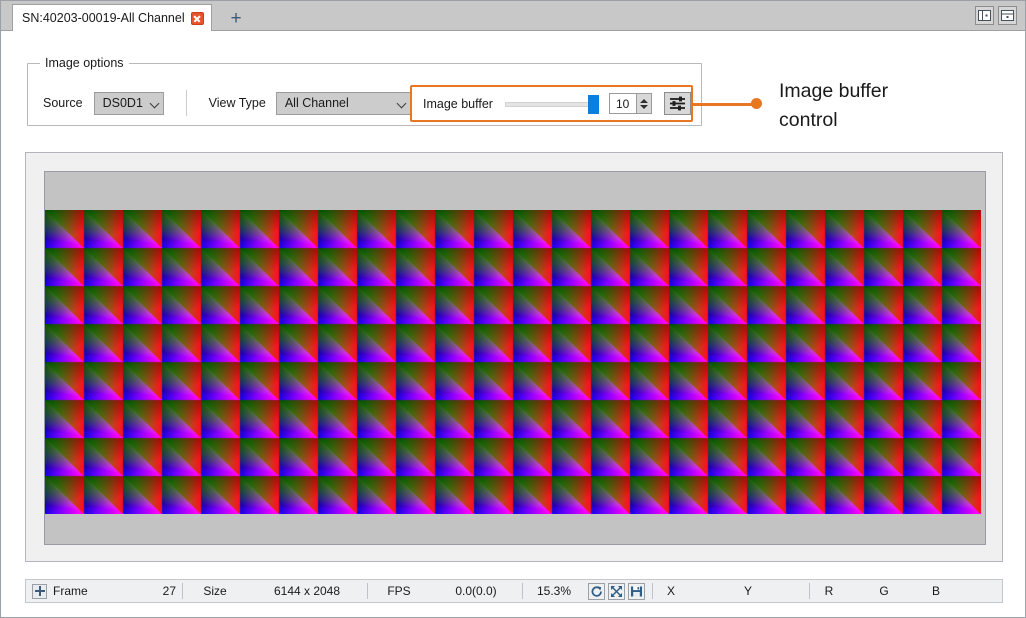 The height and width of the screenshot is (618, 1026). What do you see at coordinates (858, 591) in the screenshot?
I see `r-value` at bounding box center [858, 591].